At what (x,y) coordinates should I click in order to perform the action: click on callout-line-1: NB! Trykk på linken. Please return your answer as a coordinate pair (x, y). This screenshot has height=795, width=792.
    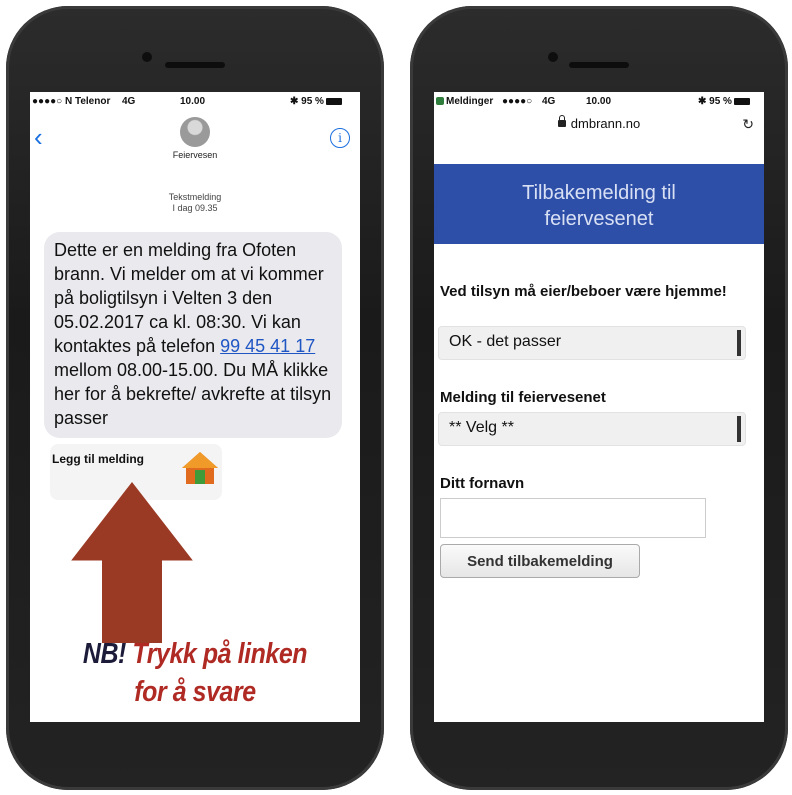
    Looking at the image, I should click on (195, 654).